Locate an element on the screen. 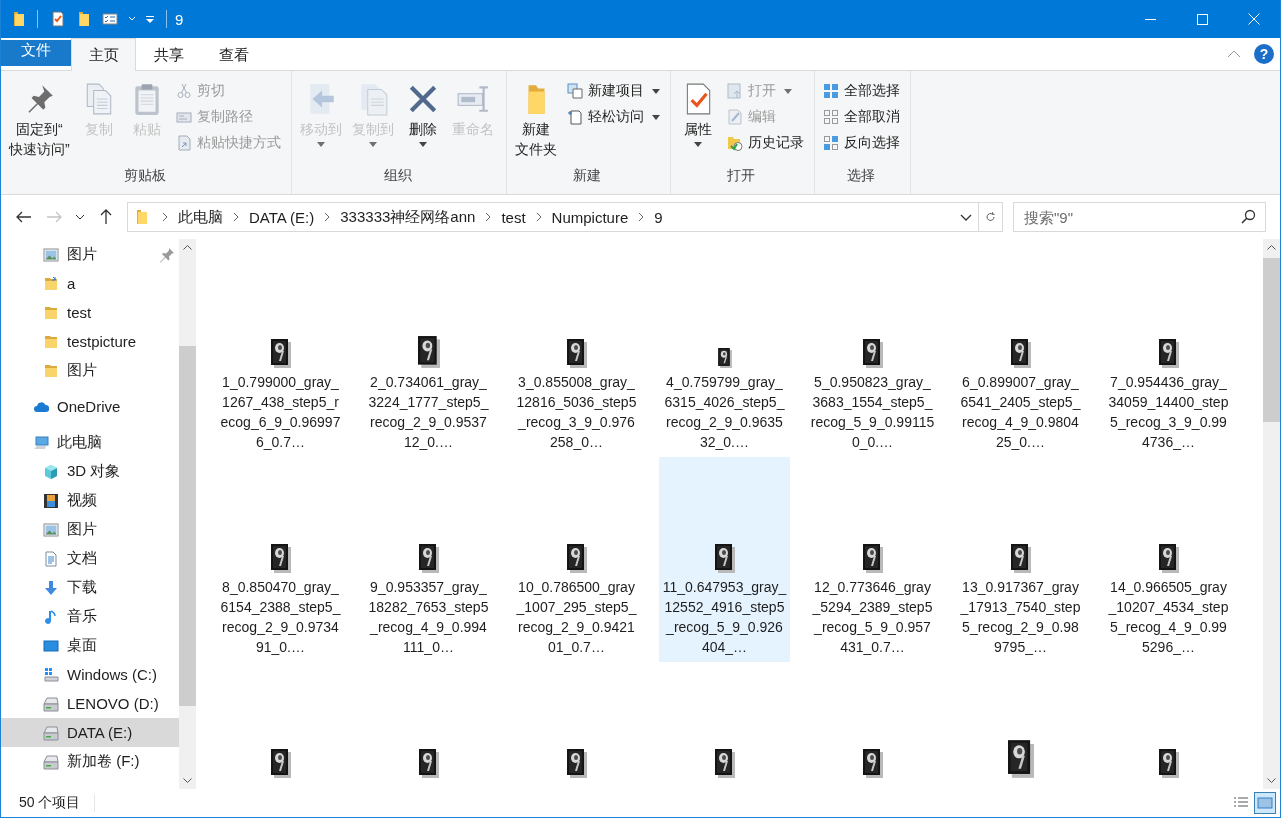  customize-button is located at coordinates (150, 19).